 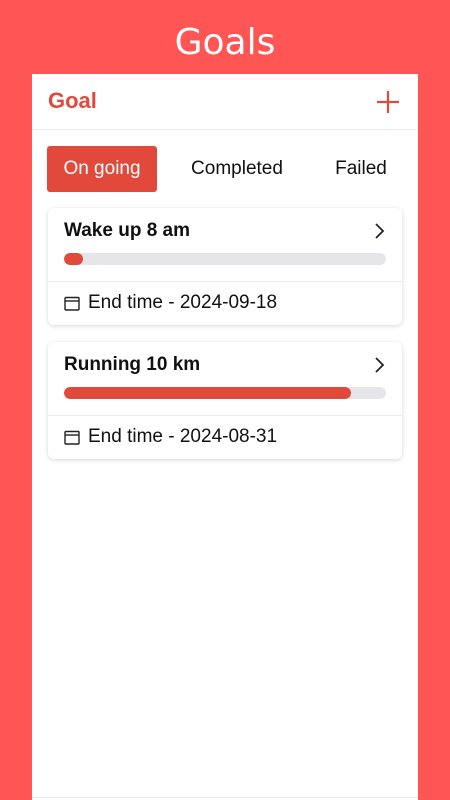 What do you see at coordinates (225, 42) in the screenshot?
I see `screen-title: Goals` at bounding box center [225, 42].